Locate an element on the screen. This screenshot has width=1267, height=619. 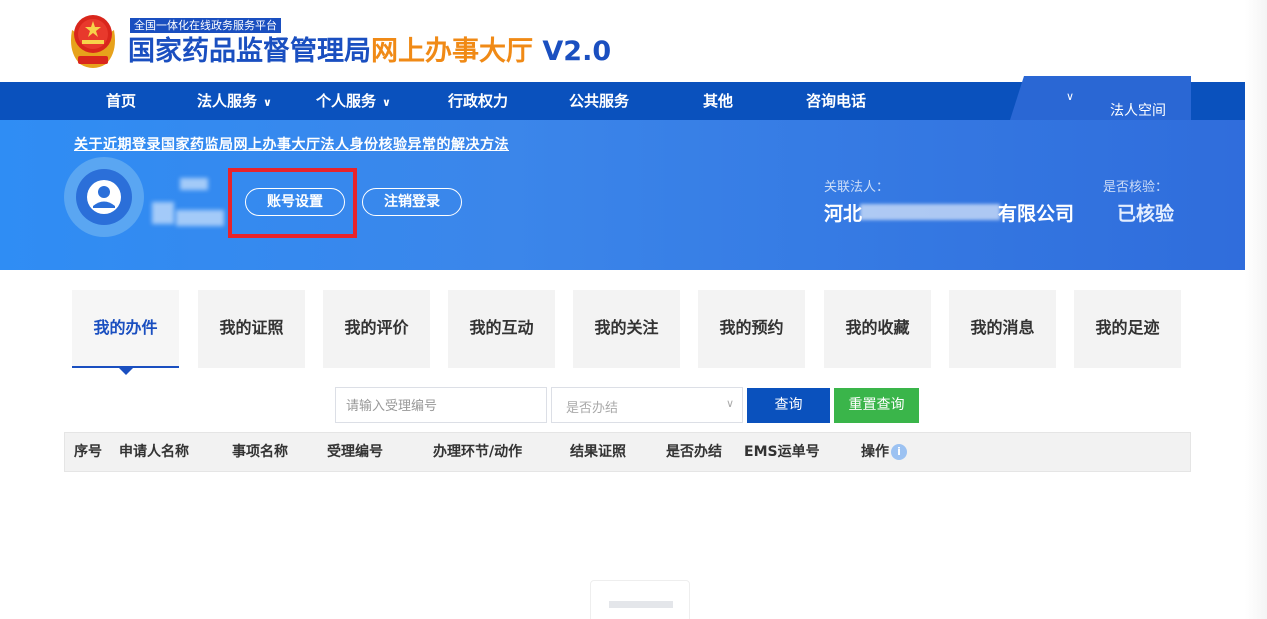
query-button: 查询 is located at coordinates (788, 405).